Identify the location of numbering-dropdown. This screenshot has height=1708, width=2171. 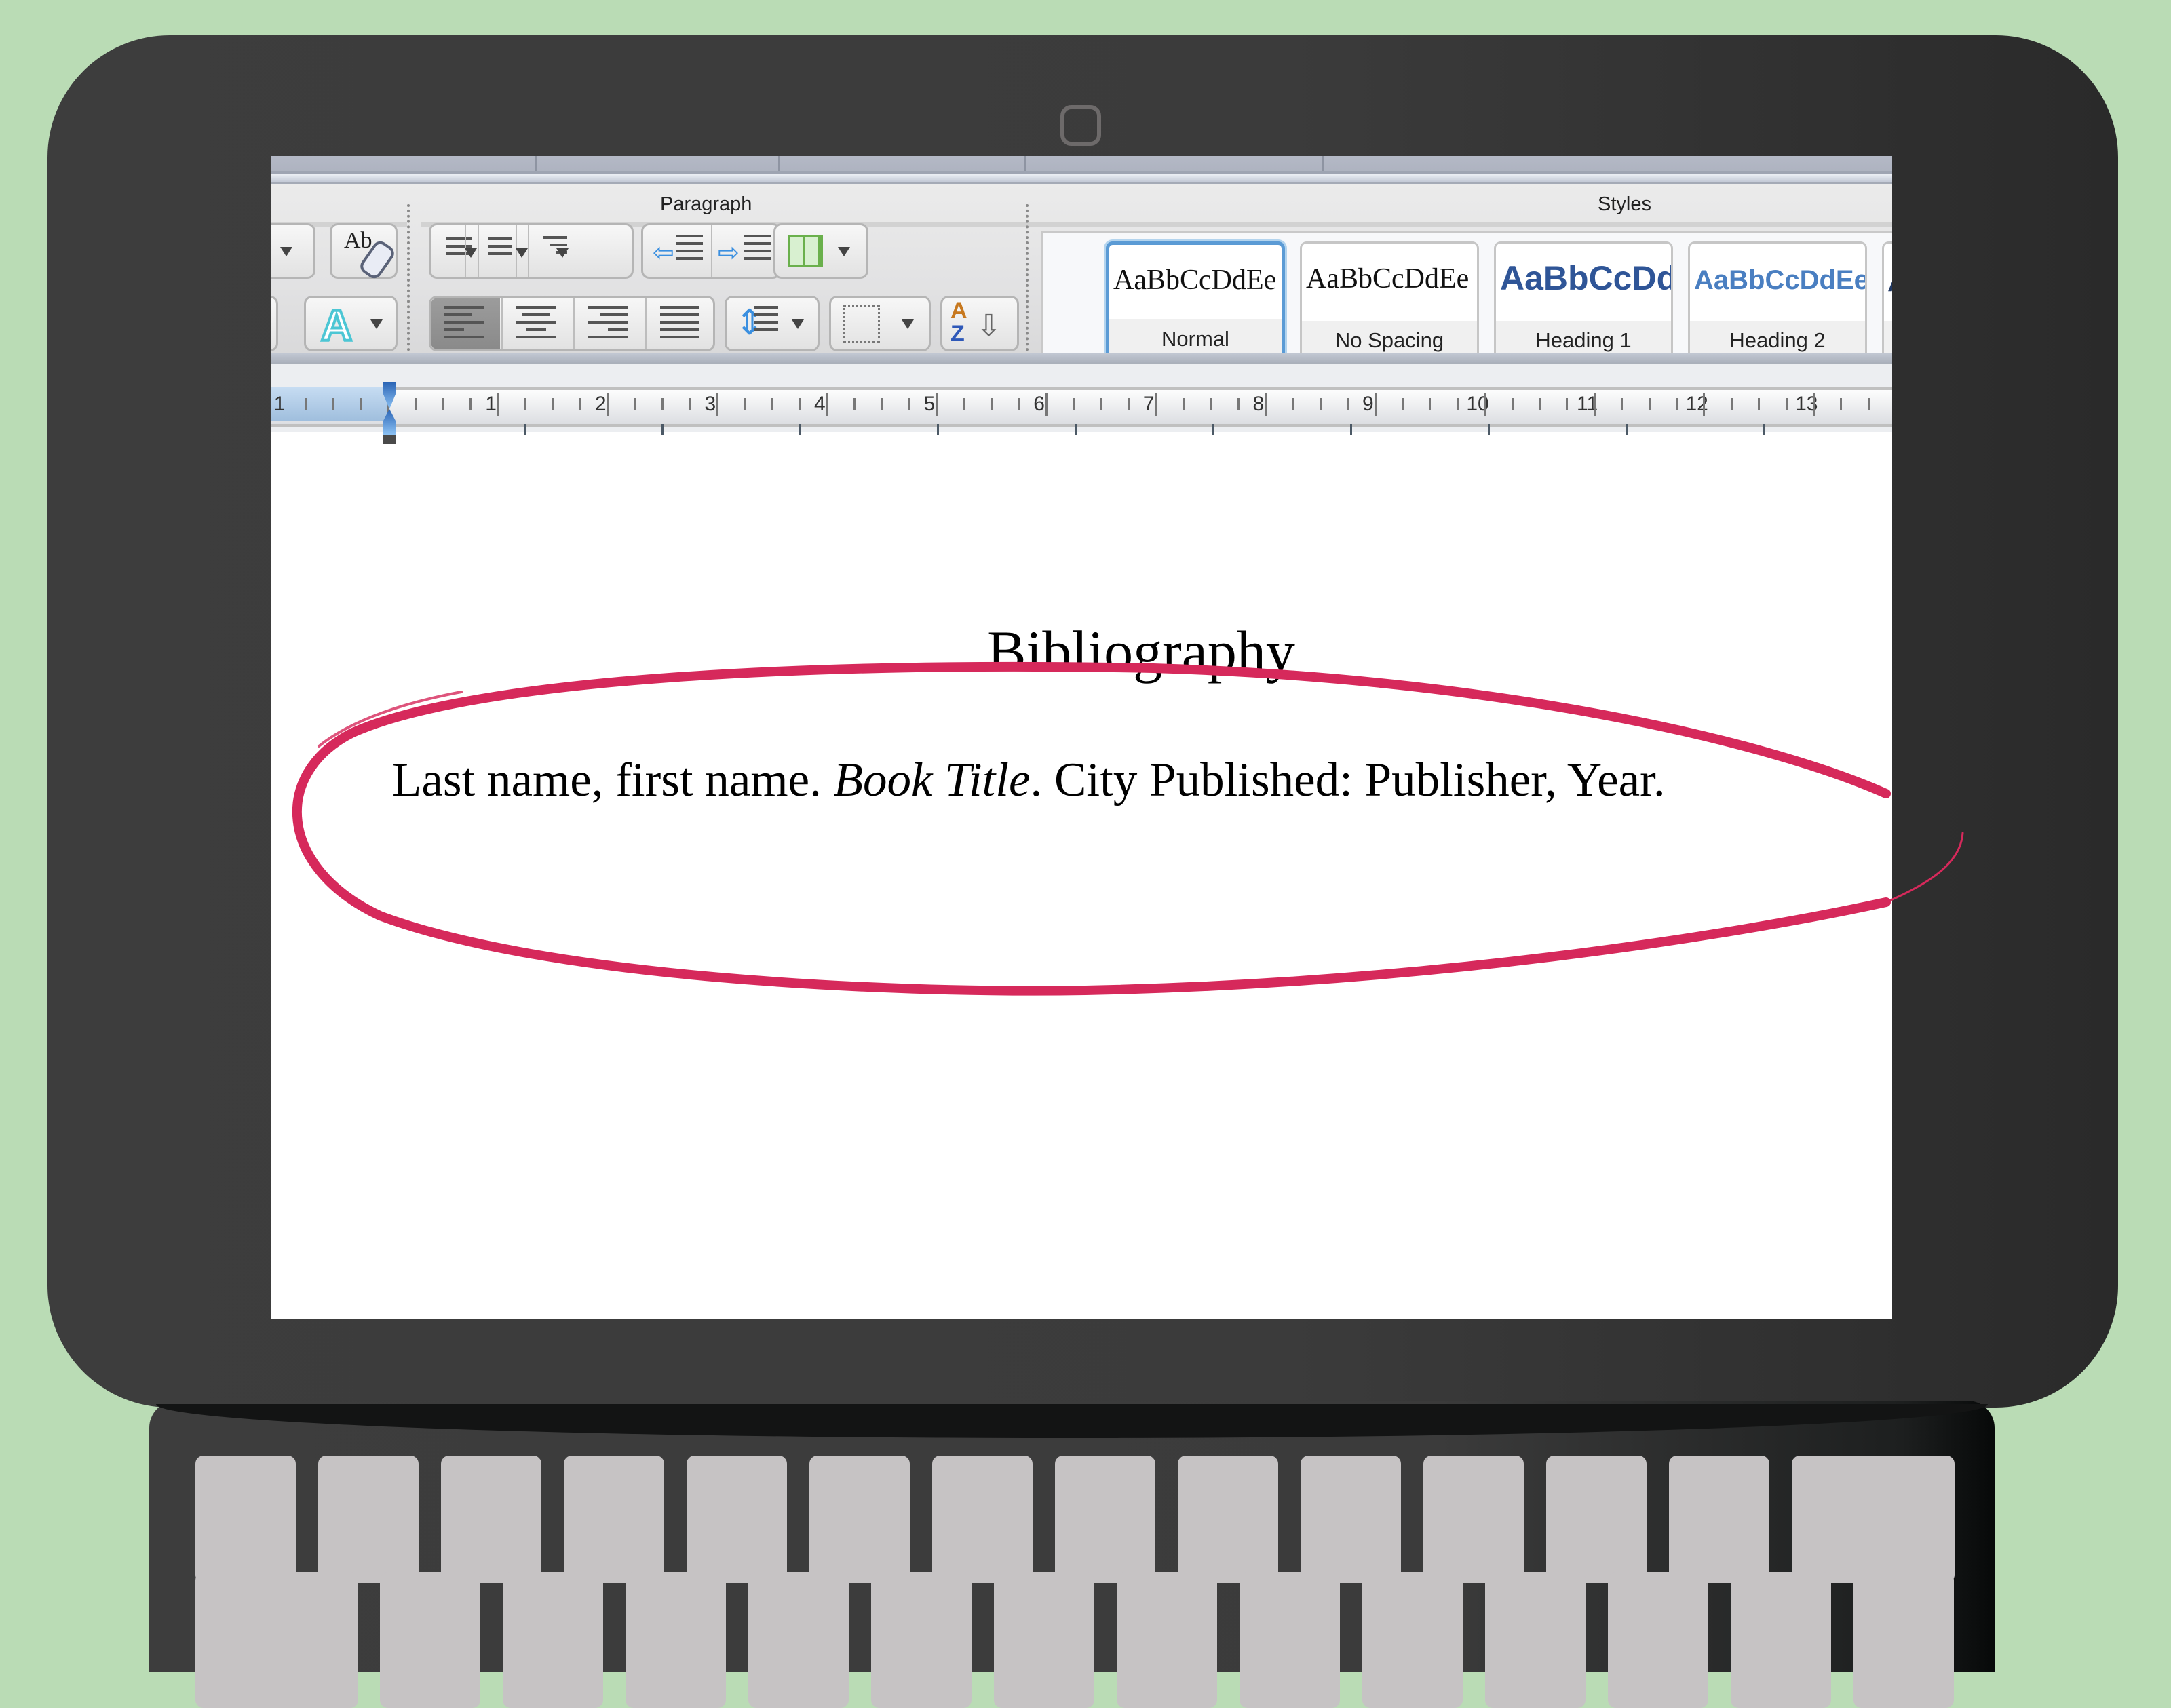
(522, 251).